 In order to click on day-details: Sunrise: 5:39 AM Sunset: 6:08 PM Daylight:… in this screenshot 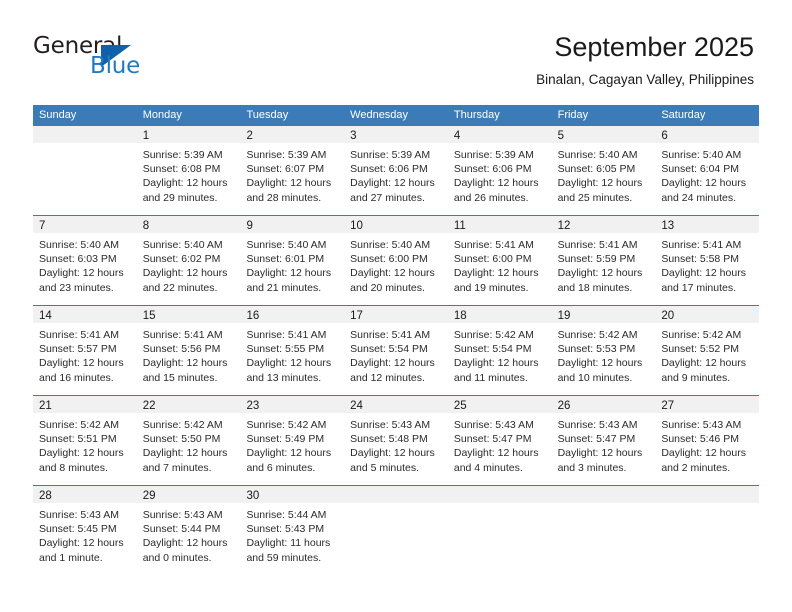, I will do `click(189, 174)`.